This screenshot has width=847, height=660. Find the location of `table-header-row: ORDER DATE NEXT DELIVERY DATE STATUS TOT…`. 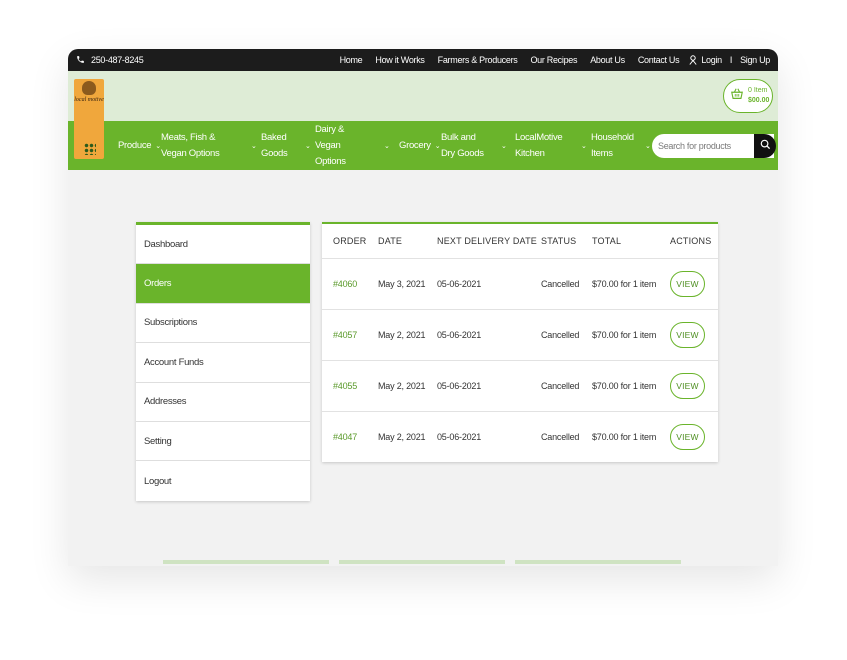

table-header-row: ORDER DATE NEXT DELIVERY DATE STATUS TOT… is located at coordinates (520, 241).